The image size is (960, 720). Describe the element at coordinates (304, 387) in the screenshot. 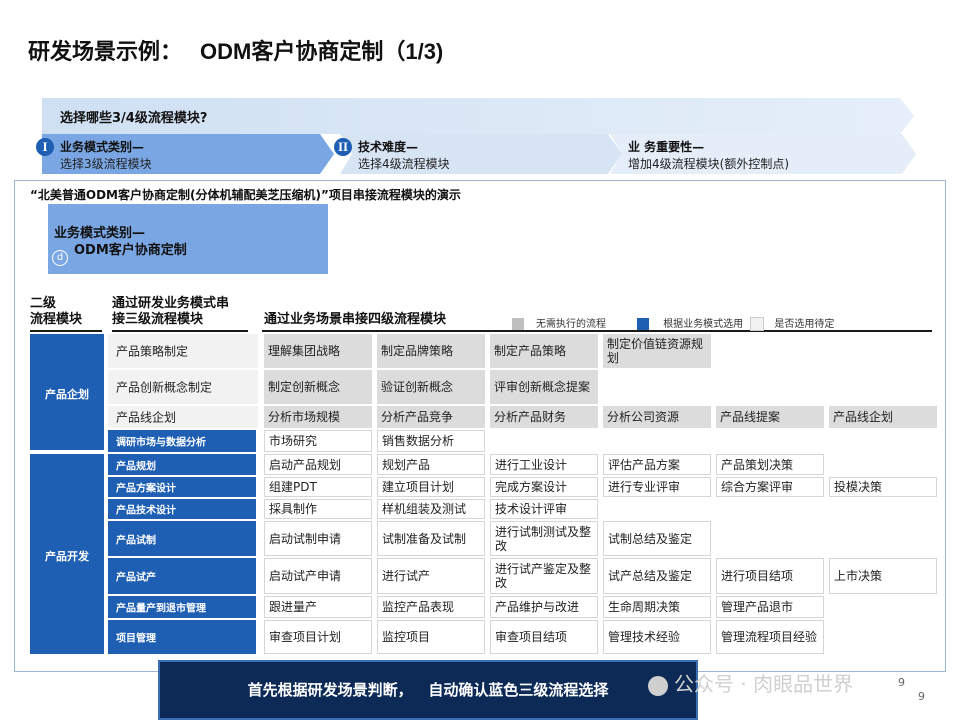

I see `level4-label: 制定创新概念` at that location.